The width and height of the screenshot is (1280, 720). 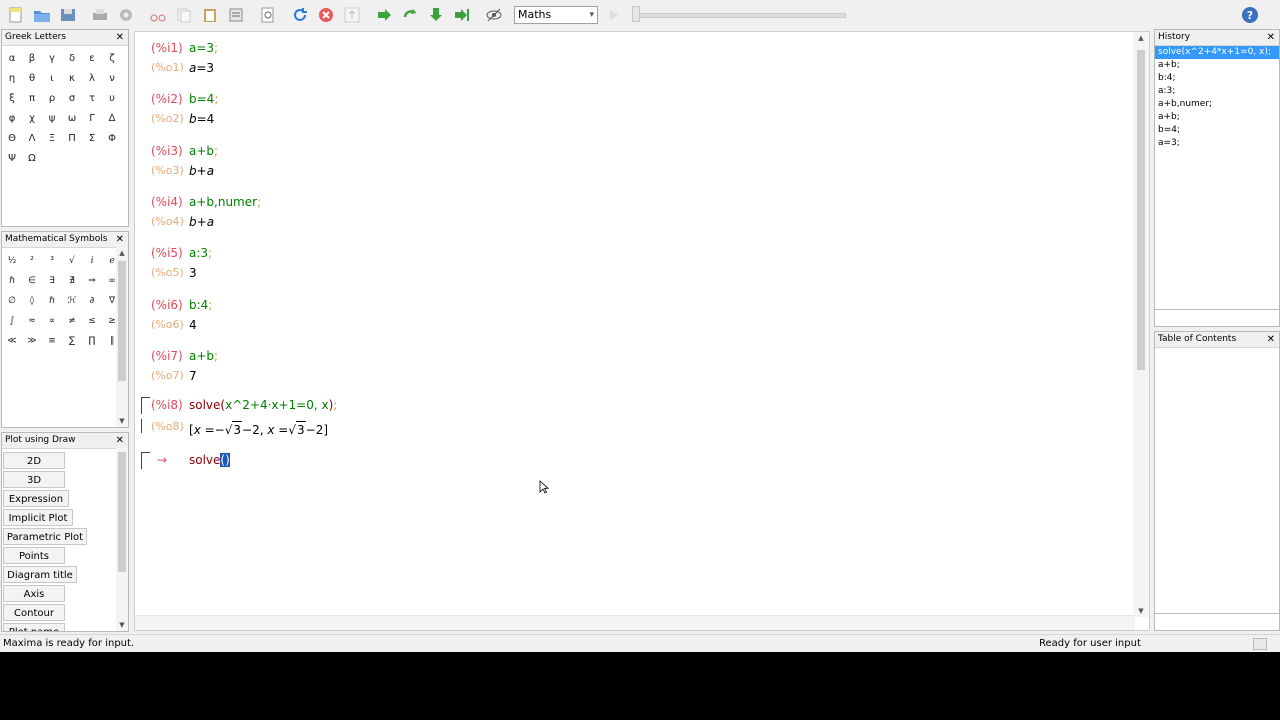 What do you see at coordinates (494, 15) in the screenshot?
I see `hide-icon` at bounding box center [494, 15].